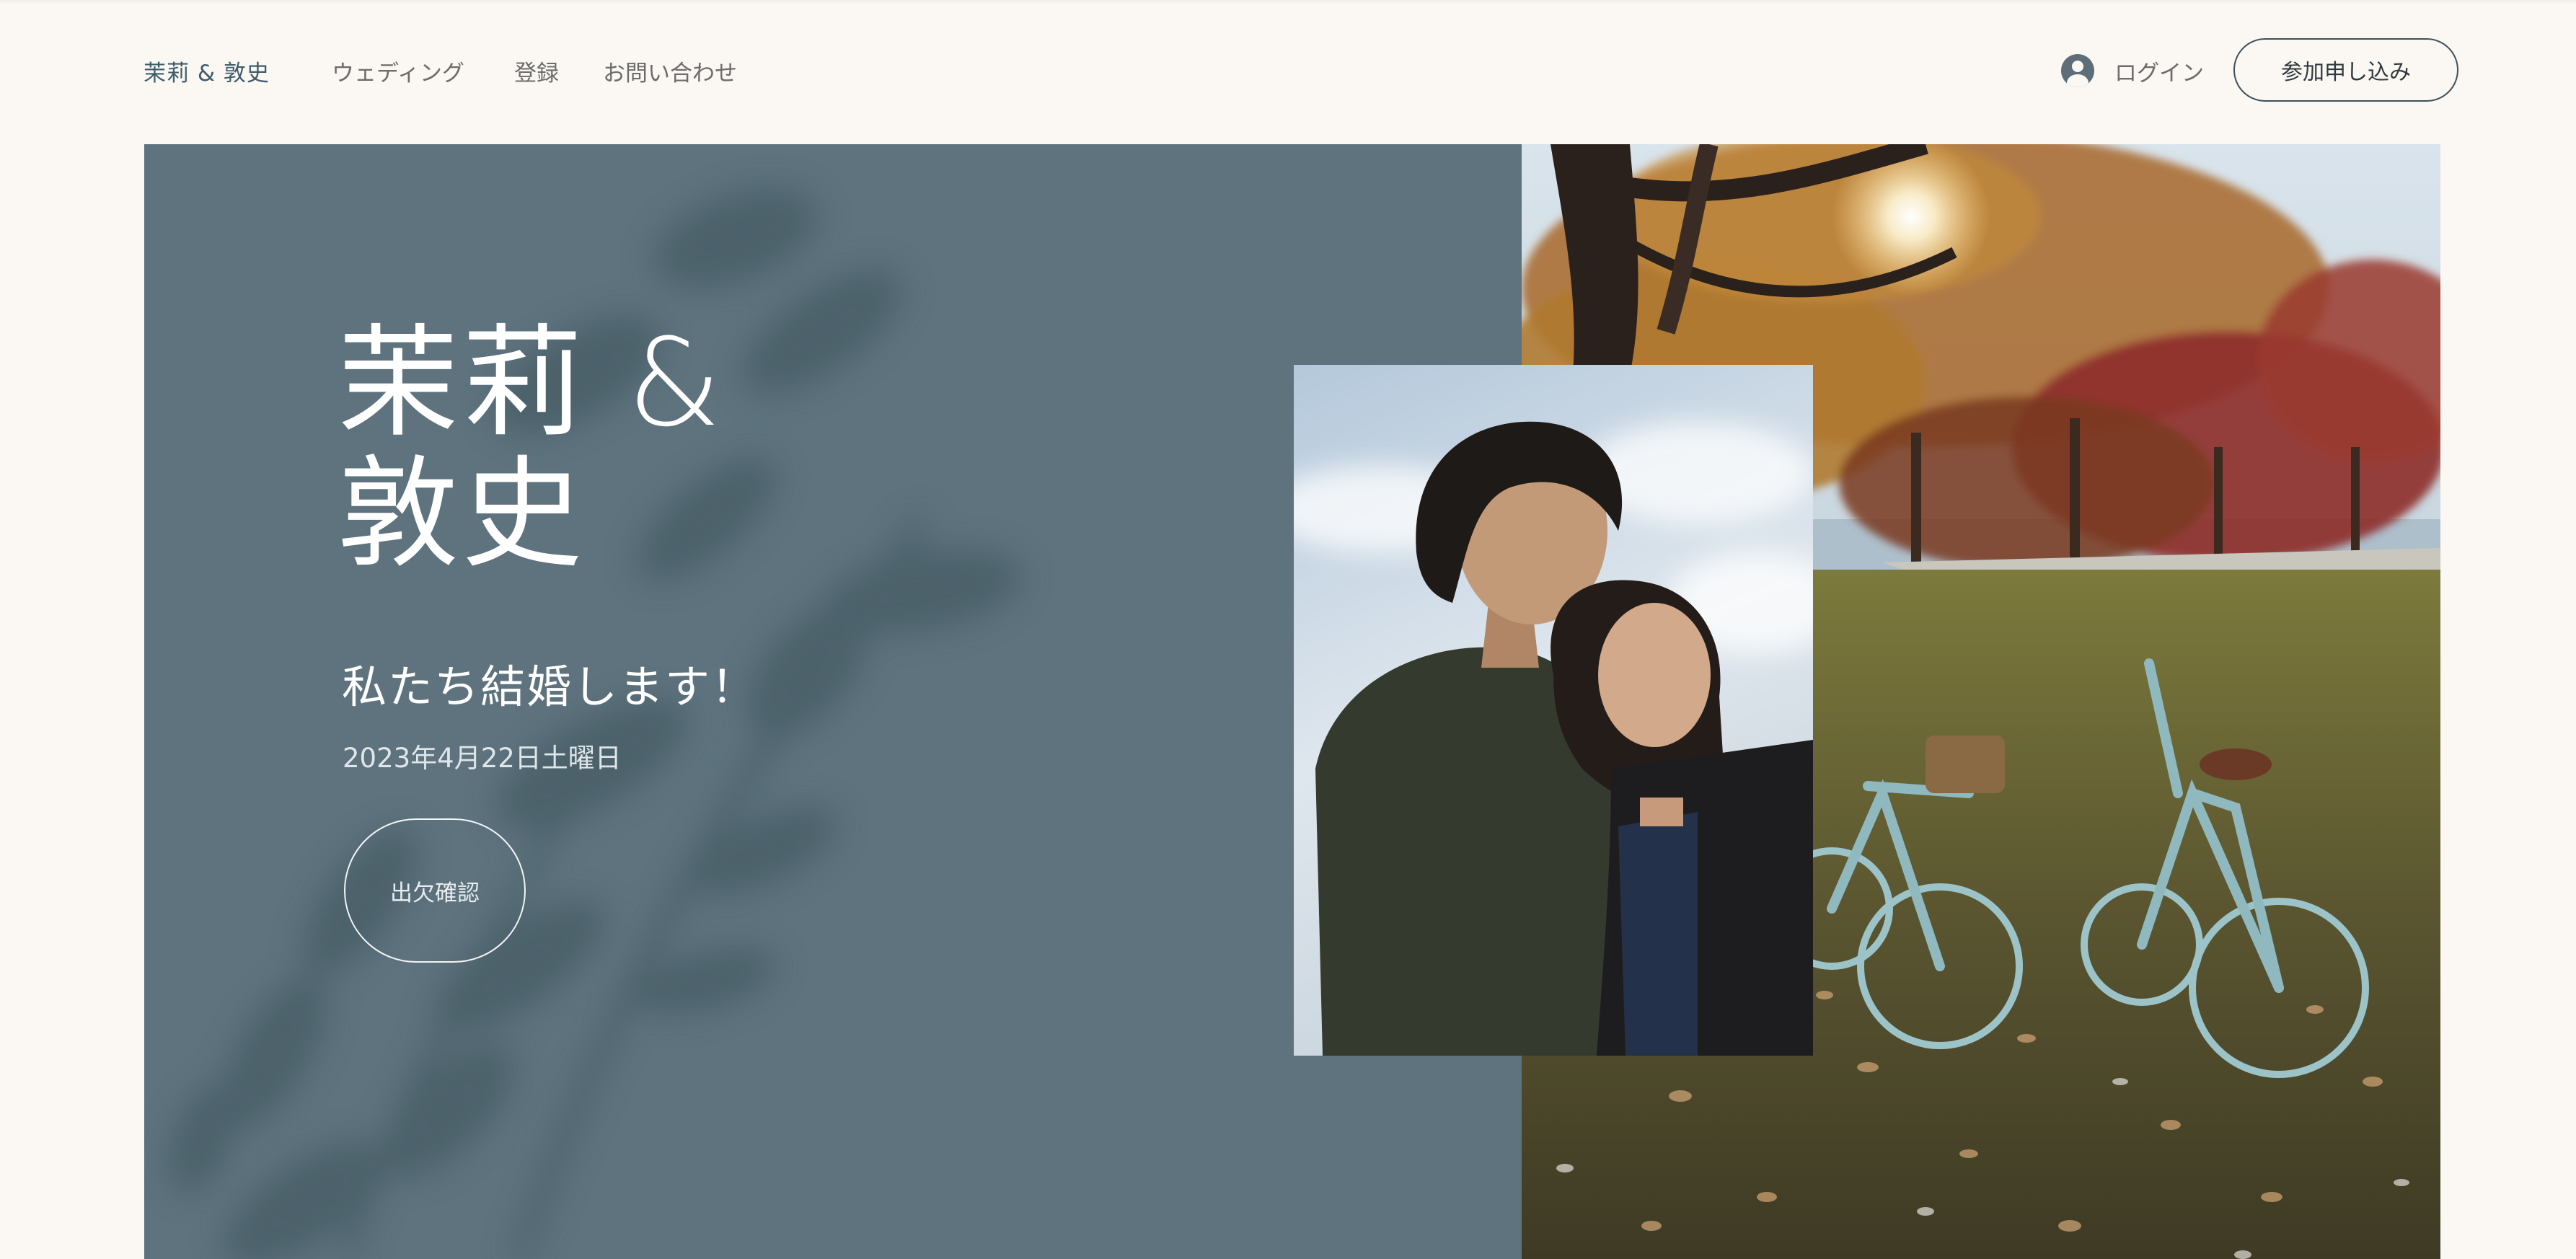  I want to click on couple-photo-illustration, so click(1553, 710).